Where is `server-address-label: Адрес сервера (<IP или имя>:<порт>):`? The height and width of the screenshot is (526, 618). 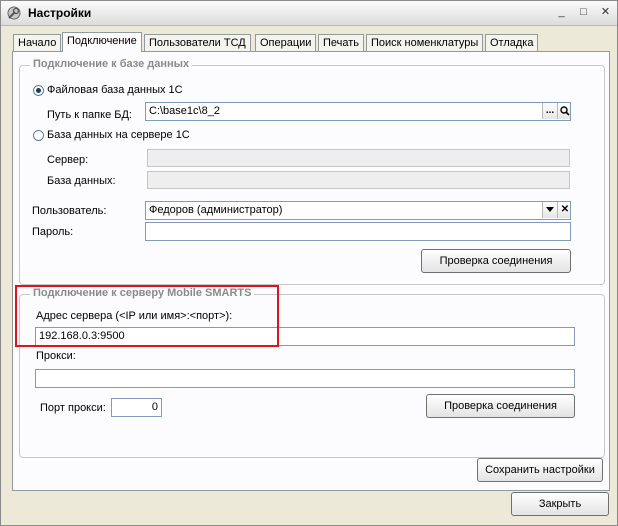
server-address-label: Адрес сервера (<IP или имя>:<порт>): is located at coordinates (134, 316).